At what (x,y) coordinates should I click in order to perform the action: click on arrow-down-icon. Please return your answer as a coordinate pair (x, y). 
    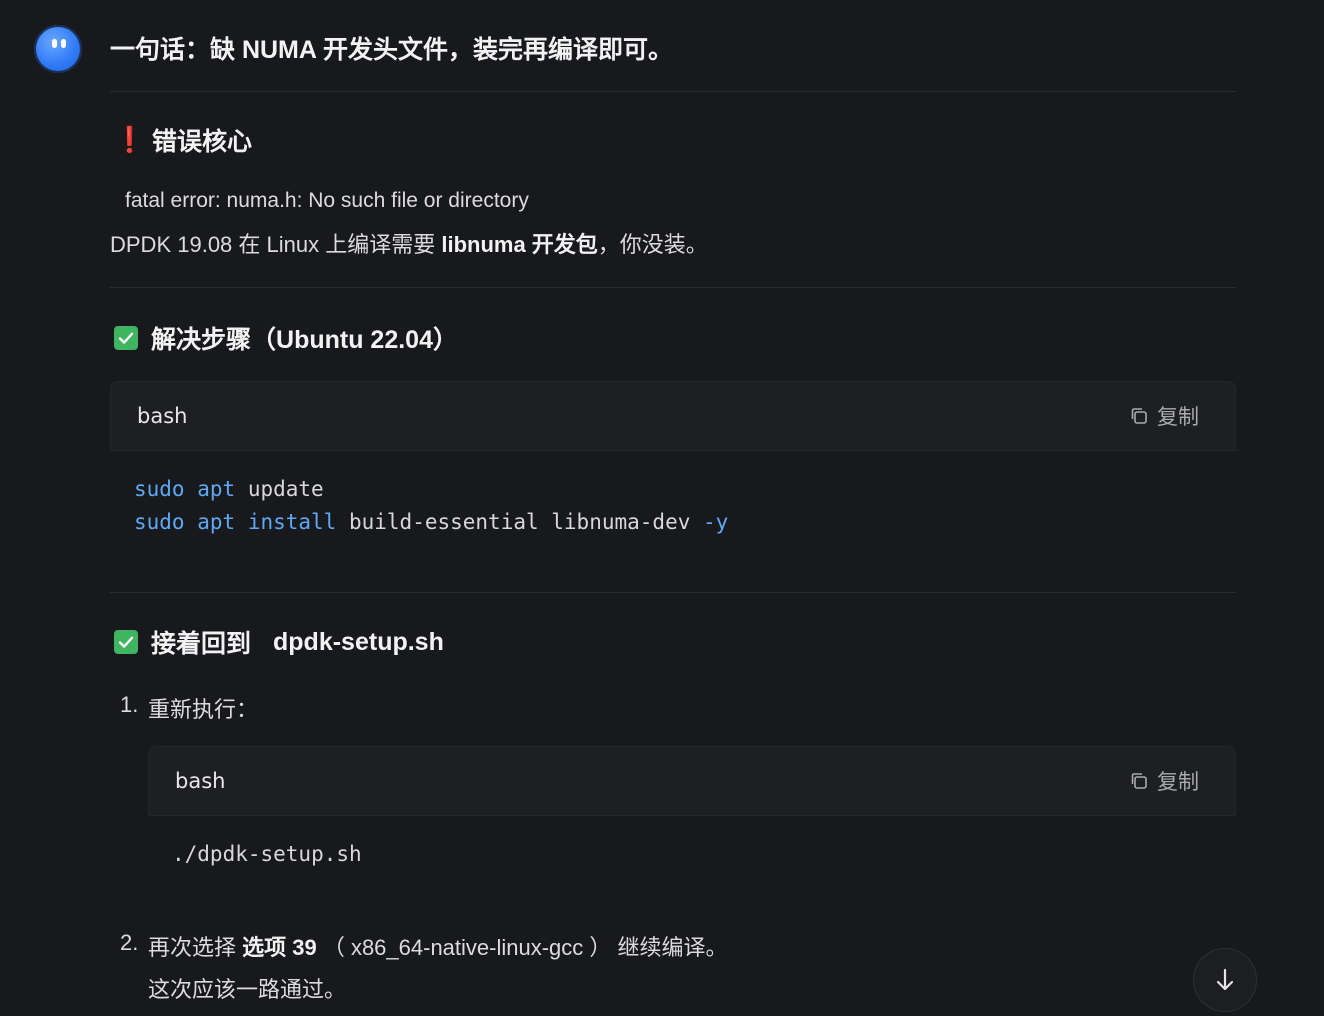
    Looking at the image, I should click on (1225, 979).